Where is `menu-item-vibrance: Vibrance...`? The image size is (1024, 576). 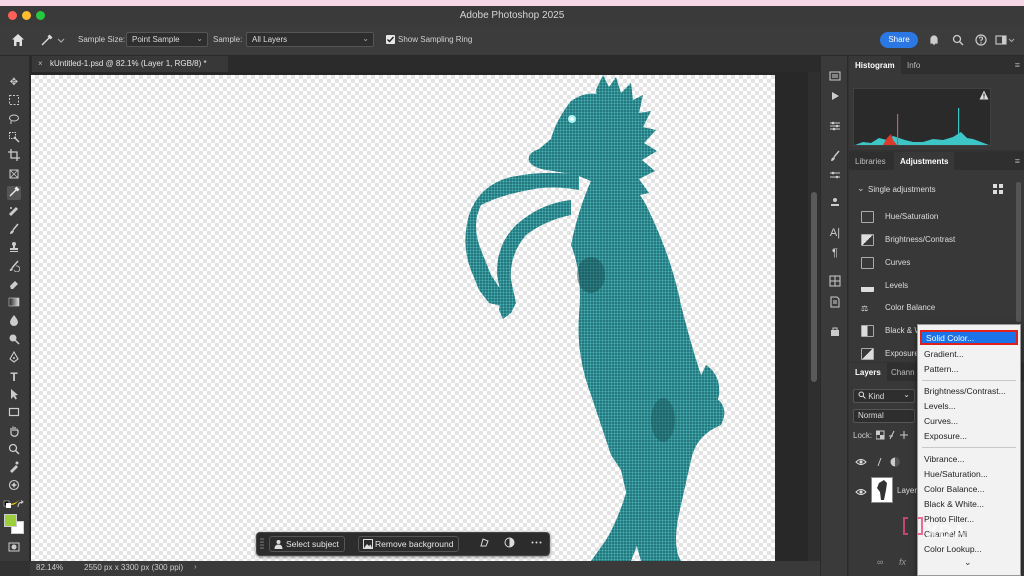 menu-item-vibrance: Vibrance... is located at coordinates (944, 459).